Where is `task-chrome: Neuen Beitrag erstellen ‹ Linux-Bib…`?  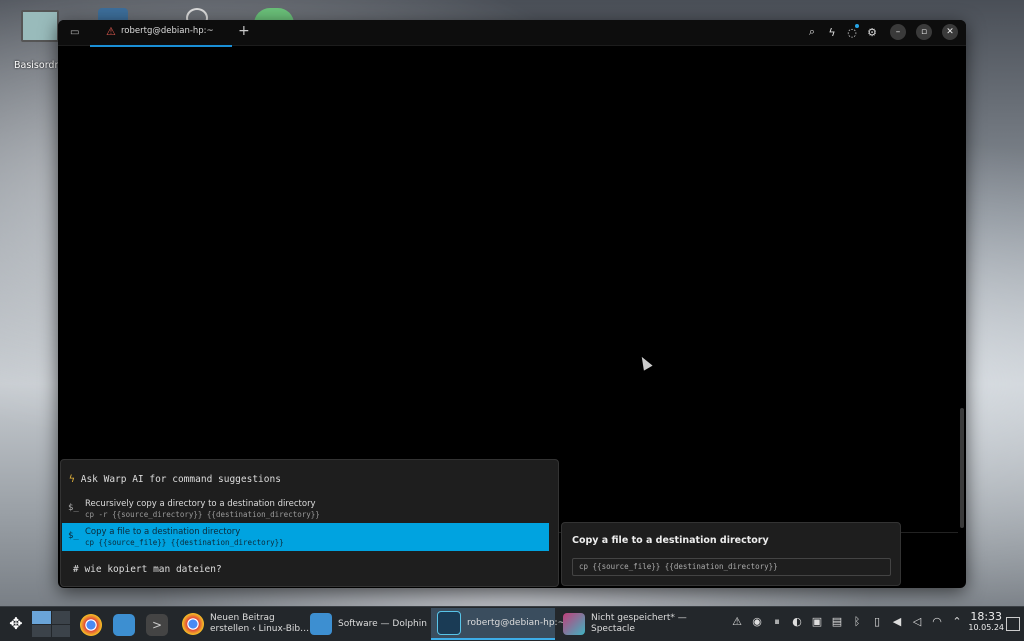 task-chrome: Neuen Beitrag erstellen ‹ Linux-Bib… is located at coordinates (242, 624).